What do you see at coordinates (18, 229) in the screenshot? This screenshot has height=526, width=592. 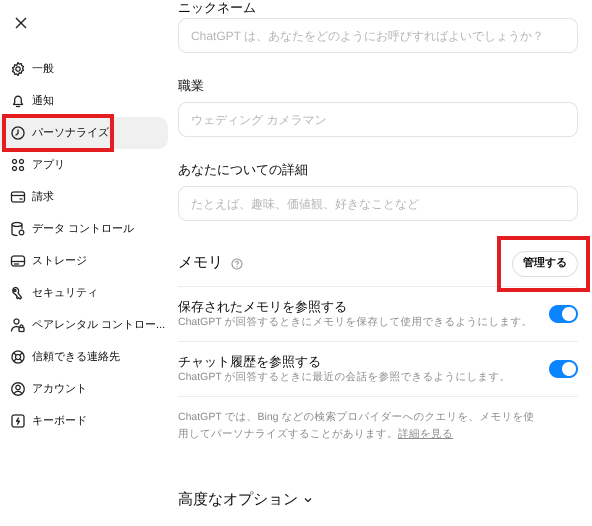 I see `database-icon` at bounding box center [18, 229].